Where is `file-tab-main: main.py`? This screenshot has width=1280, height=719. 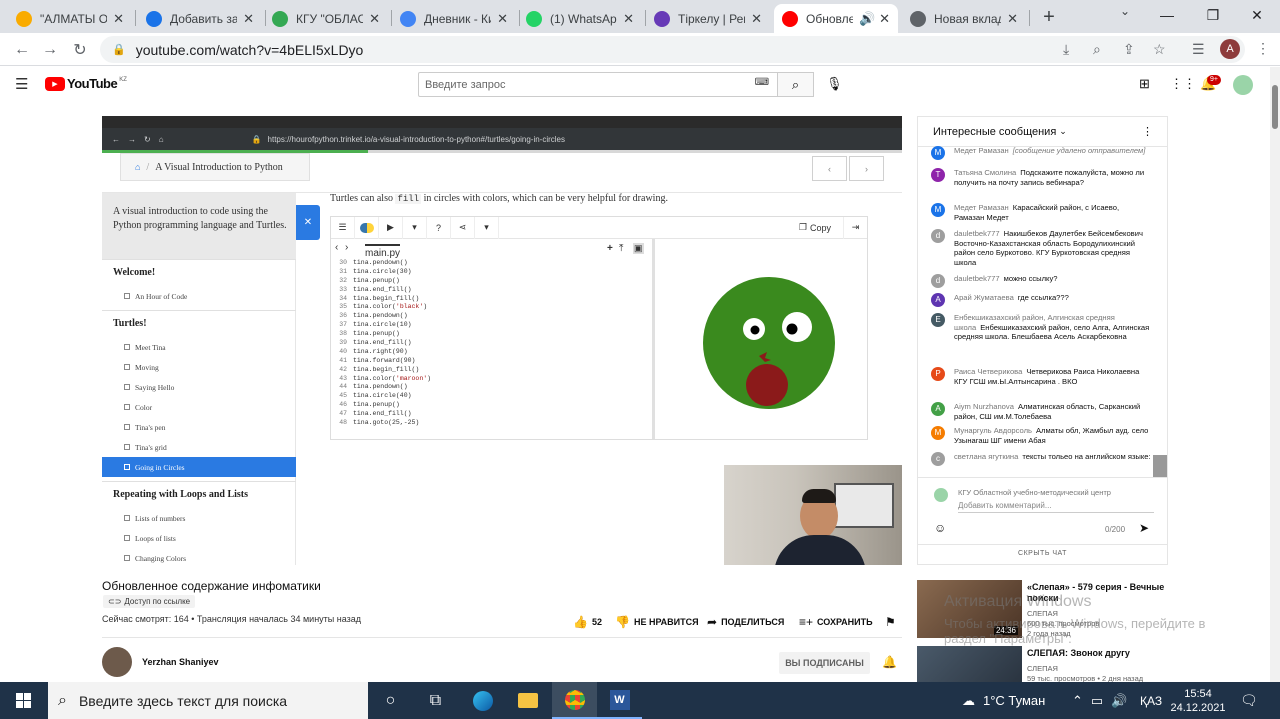 file-tab-main: main.py is located at coordinates (383, 251).